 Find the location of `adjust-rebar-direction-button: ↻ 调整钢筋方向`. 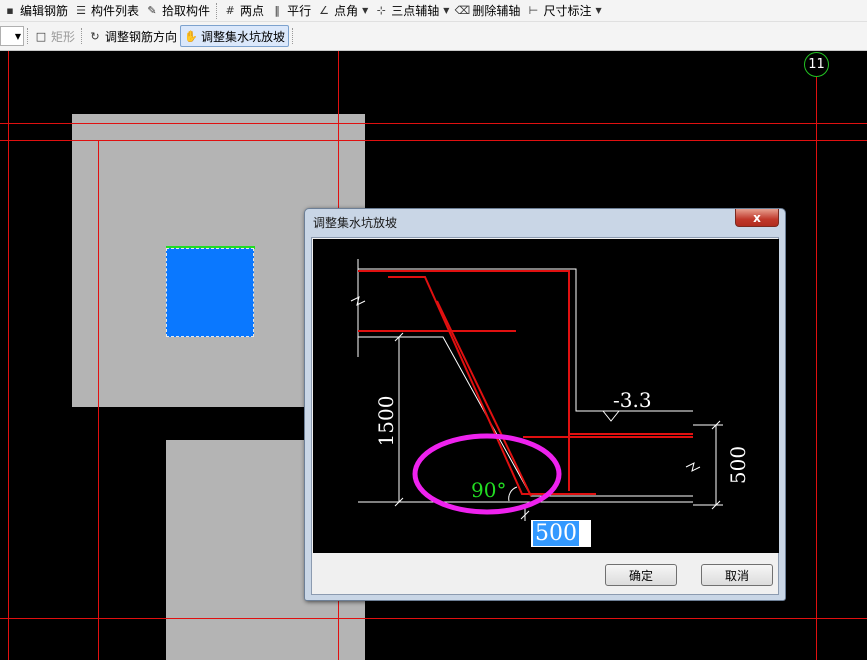

adjust-rebar-direction-button: ↻ 调整钢筋方向 is located at coordinates (132, 36).